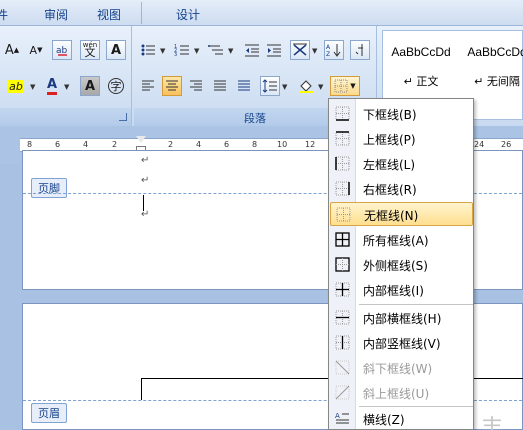 Image resolution: width=523 pixels, height=430 pixels. I want to click on ruler-number: 26, so click(506, 144).